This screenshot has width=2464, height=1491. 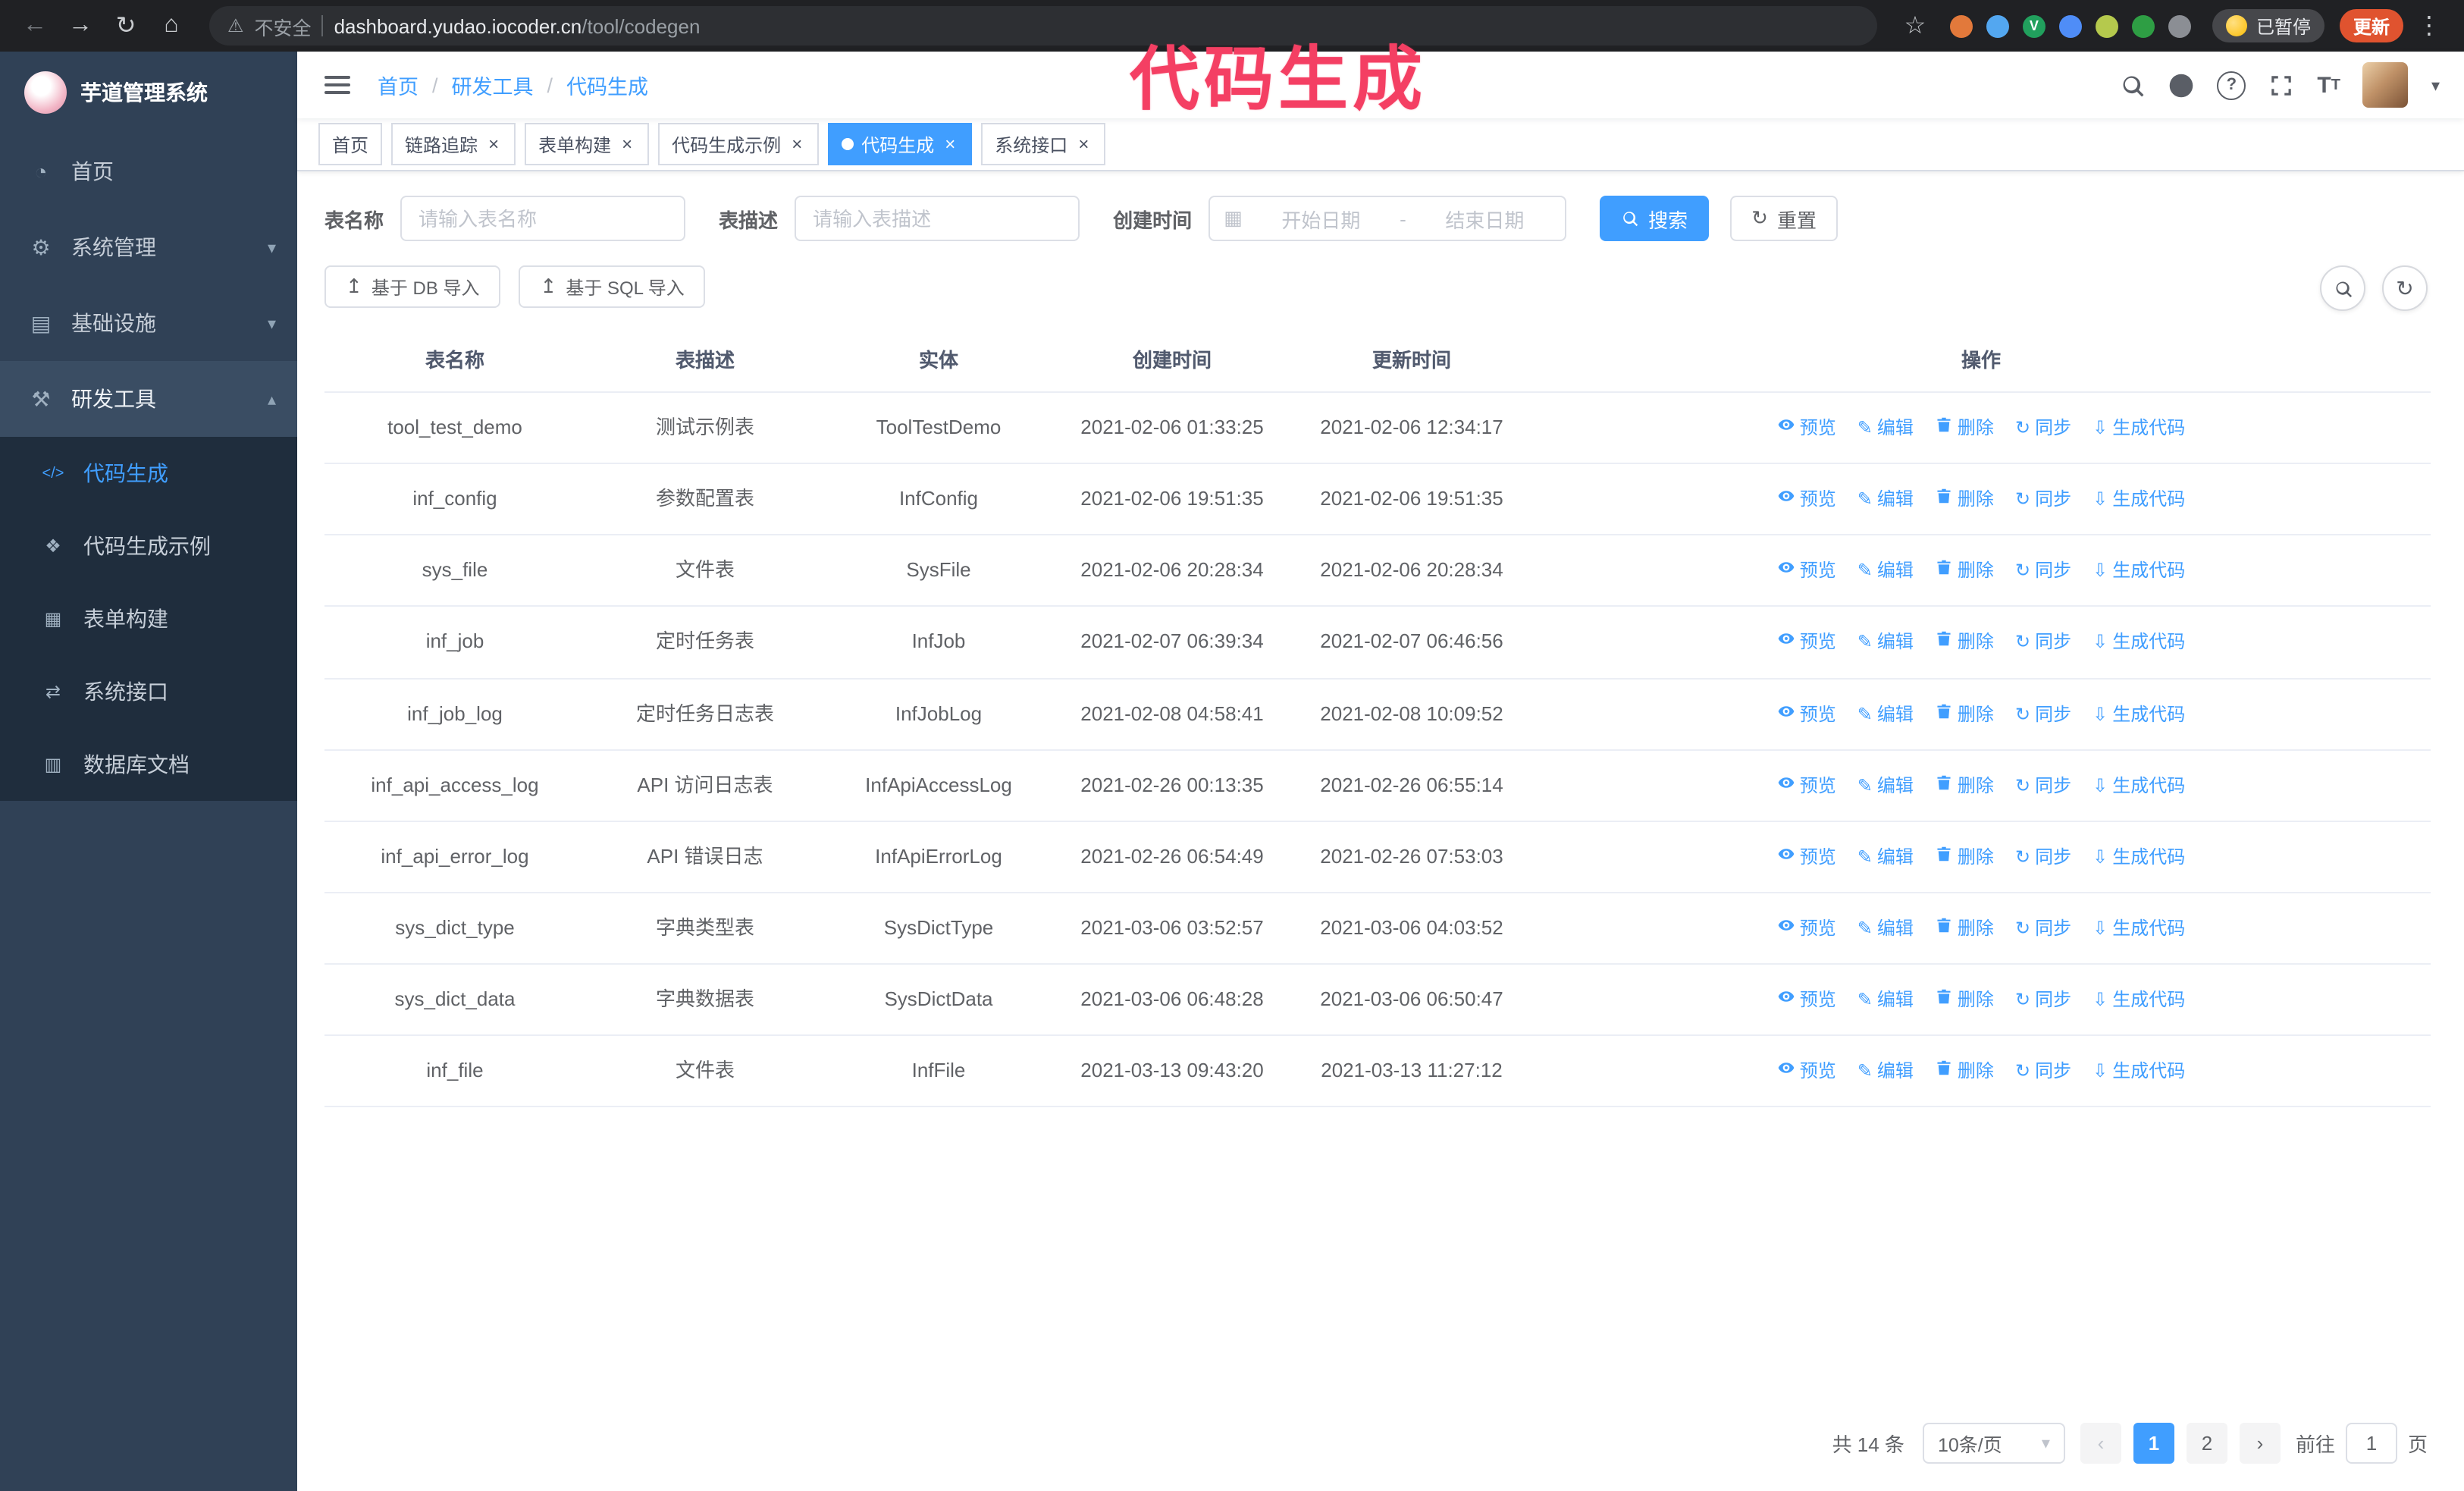 I want to click on import-db-button: ↥ 基于 DB 导入, so click(x=412, y=286).